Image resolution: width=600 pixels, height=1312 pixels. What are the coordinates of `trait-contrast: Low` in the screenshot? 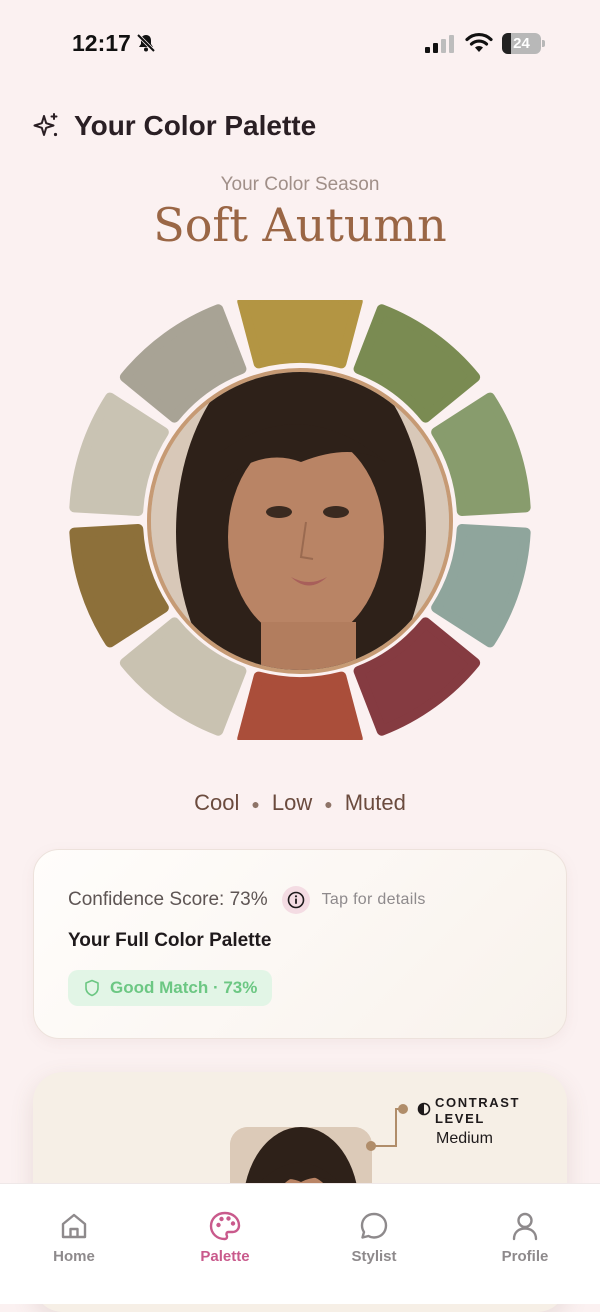 It's located at (292, 802).